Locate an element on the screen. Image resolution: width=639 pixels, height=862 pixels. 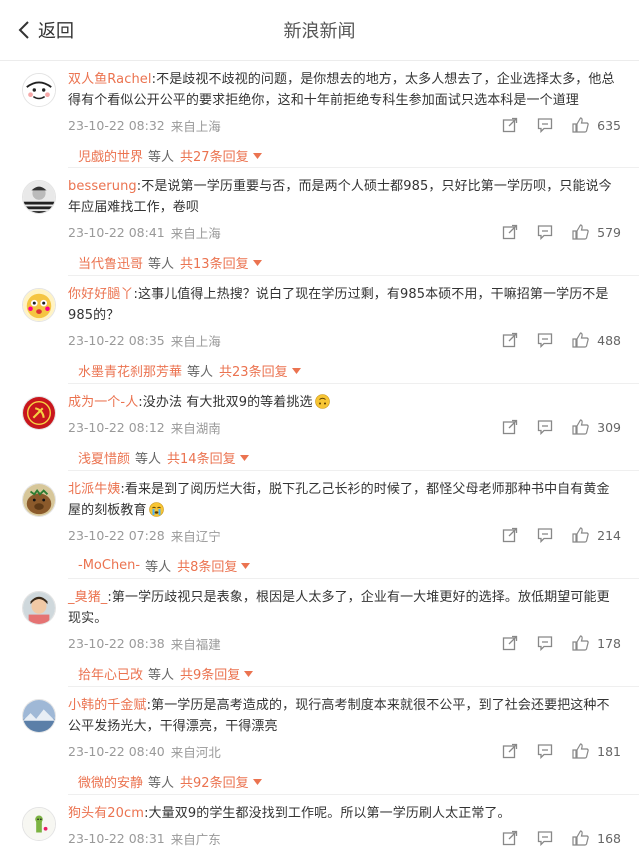
comment-date: 23-10-22 08:32 is located at coordinates (116, 125).